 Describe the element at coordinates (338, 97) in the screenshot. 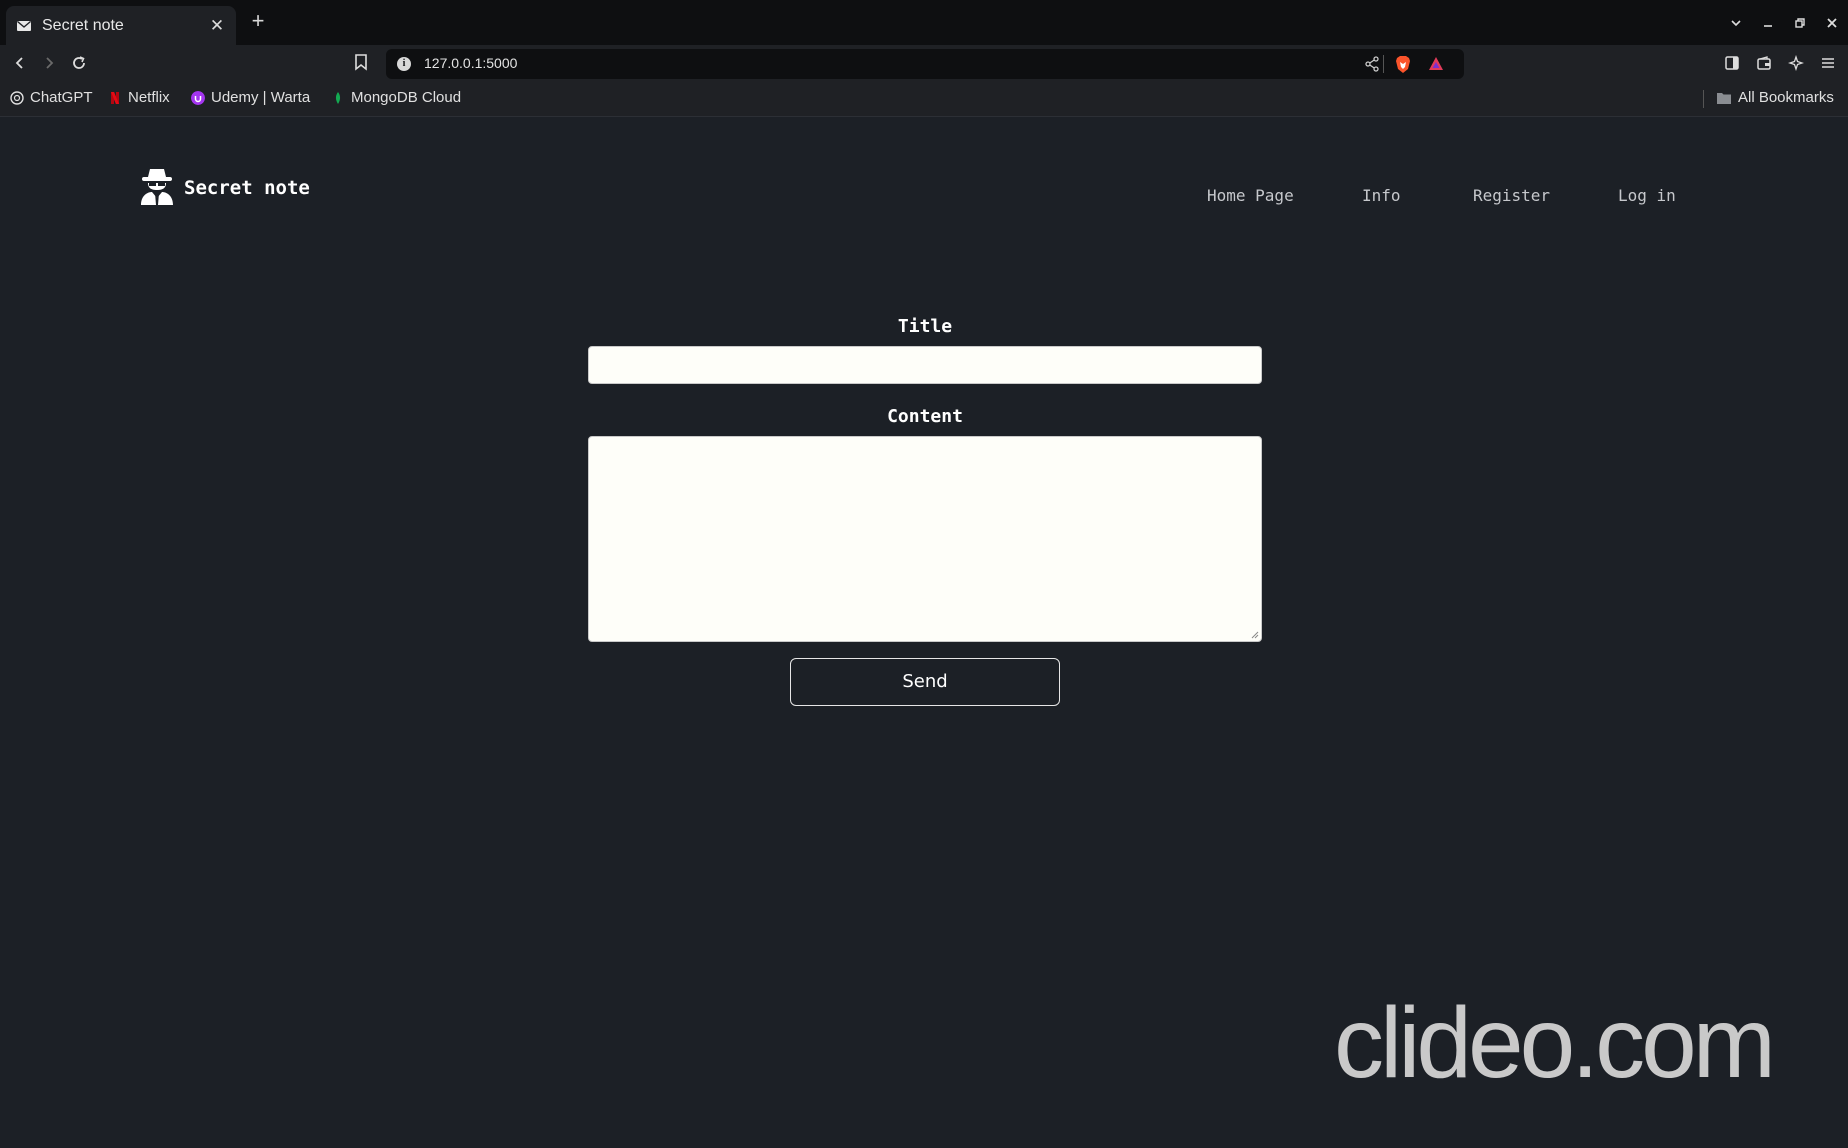

I see `mongodb-icon` at that location.